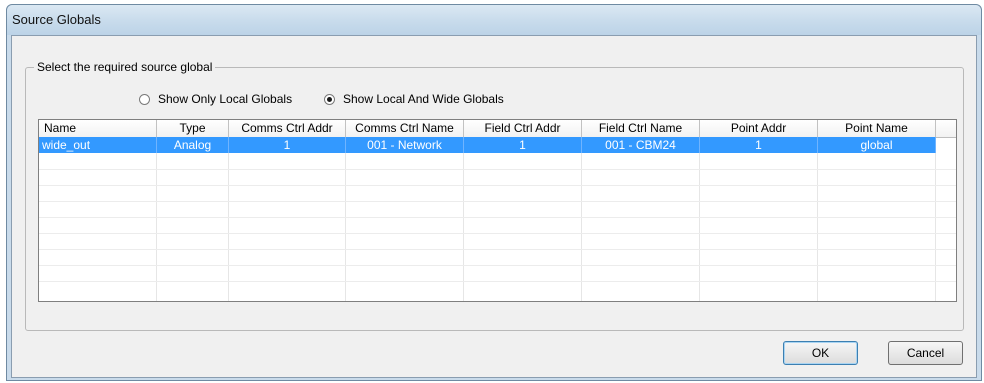  Describe the element at coordinates (423, 99) in the screenshot. I see `radio-label-wide: Show Local And Wide Globals` at that location.